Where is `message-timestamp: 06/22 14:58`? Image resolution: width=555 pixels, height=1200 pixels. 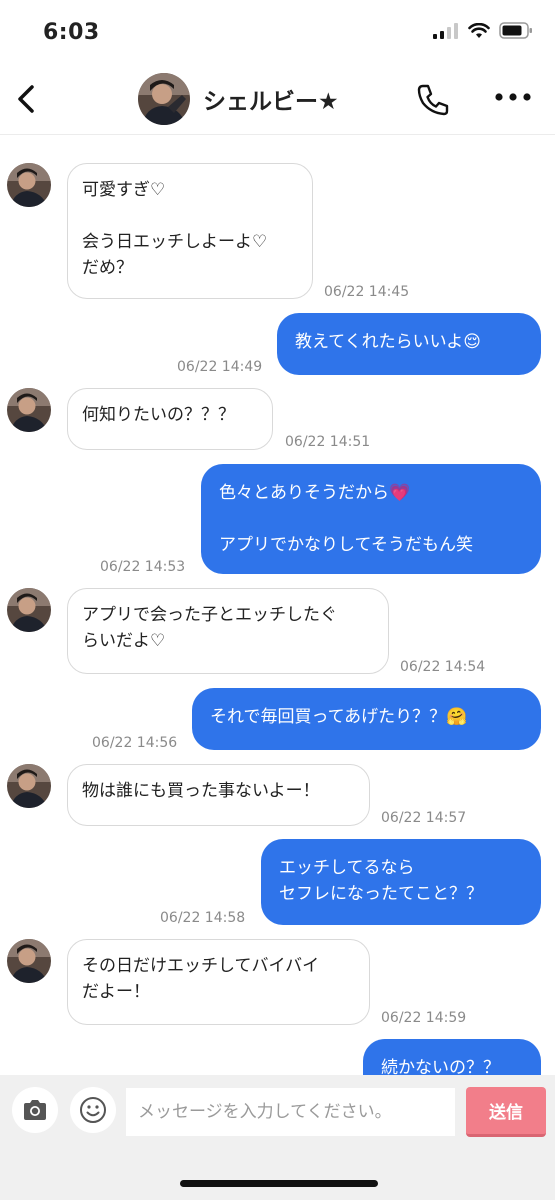
message-timestamp: 06/22 14:58 is located at coordinates (203, 918).